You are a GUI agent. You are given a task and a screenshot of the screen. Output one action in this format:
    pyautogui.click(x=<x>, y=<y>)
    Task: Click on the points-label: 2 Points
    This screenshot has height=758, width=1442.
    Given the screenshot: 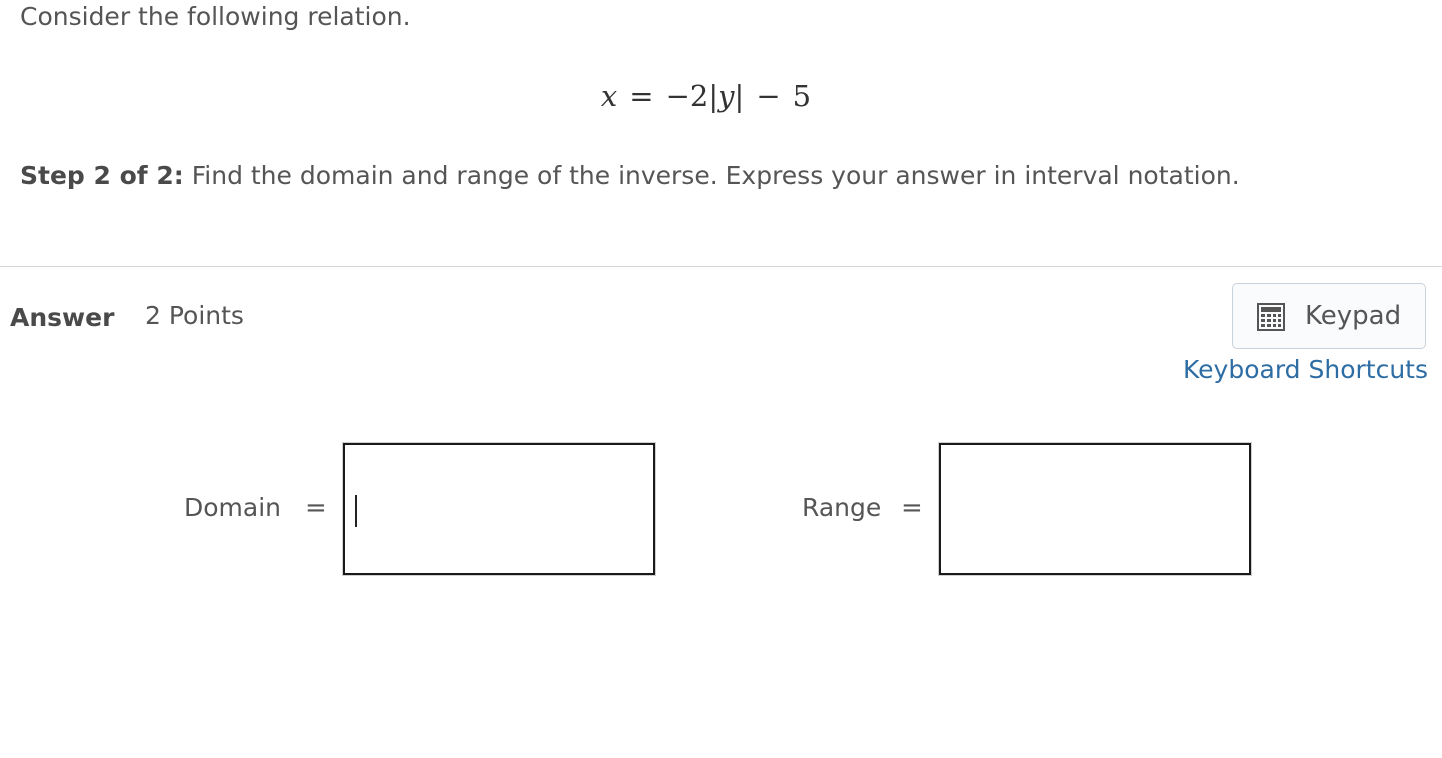 What is the action you would take?
    pyautogui.click(x=194, y=315)
    